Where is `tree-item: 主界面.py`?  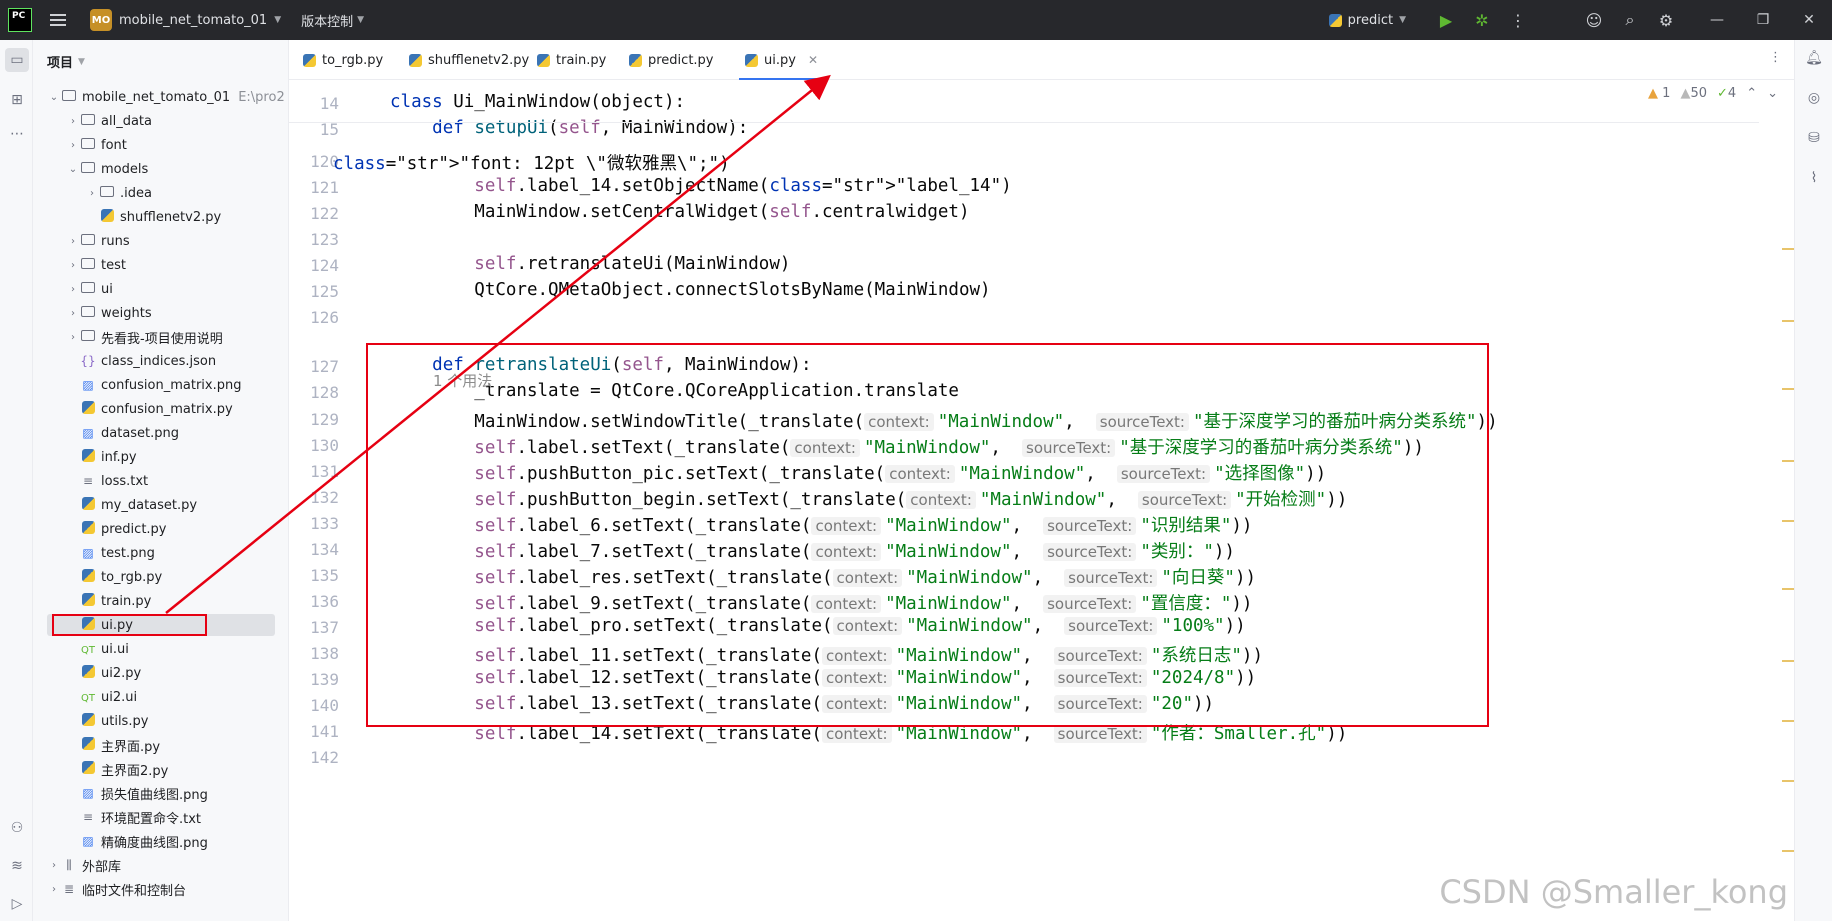 tree-item: 主界面.py is located at coordinates (161, 745).